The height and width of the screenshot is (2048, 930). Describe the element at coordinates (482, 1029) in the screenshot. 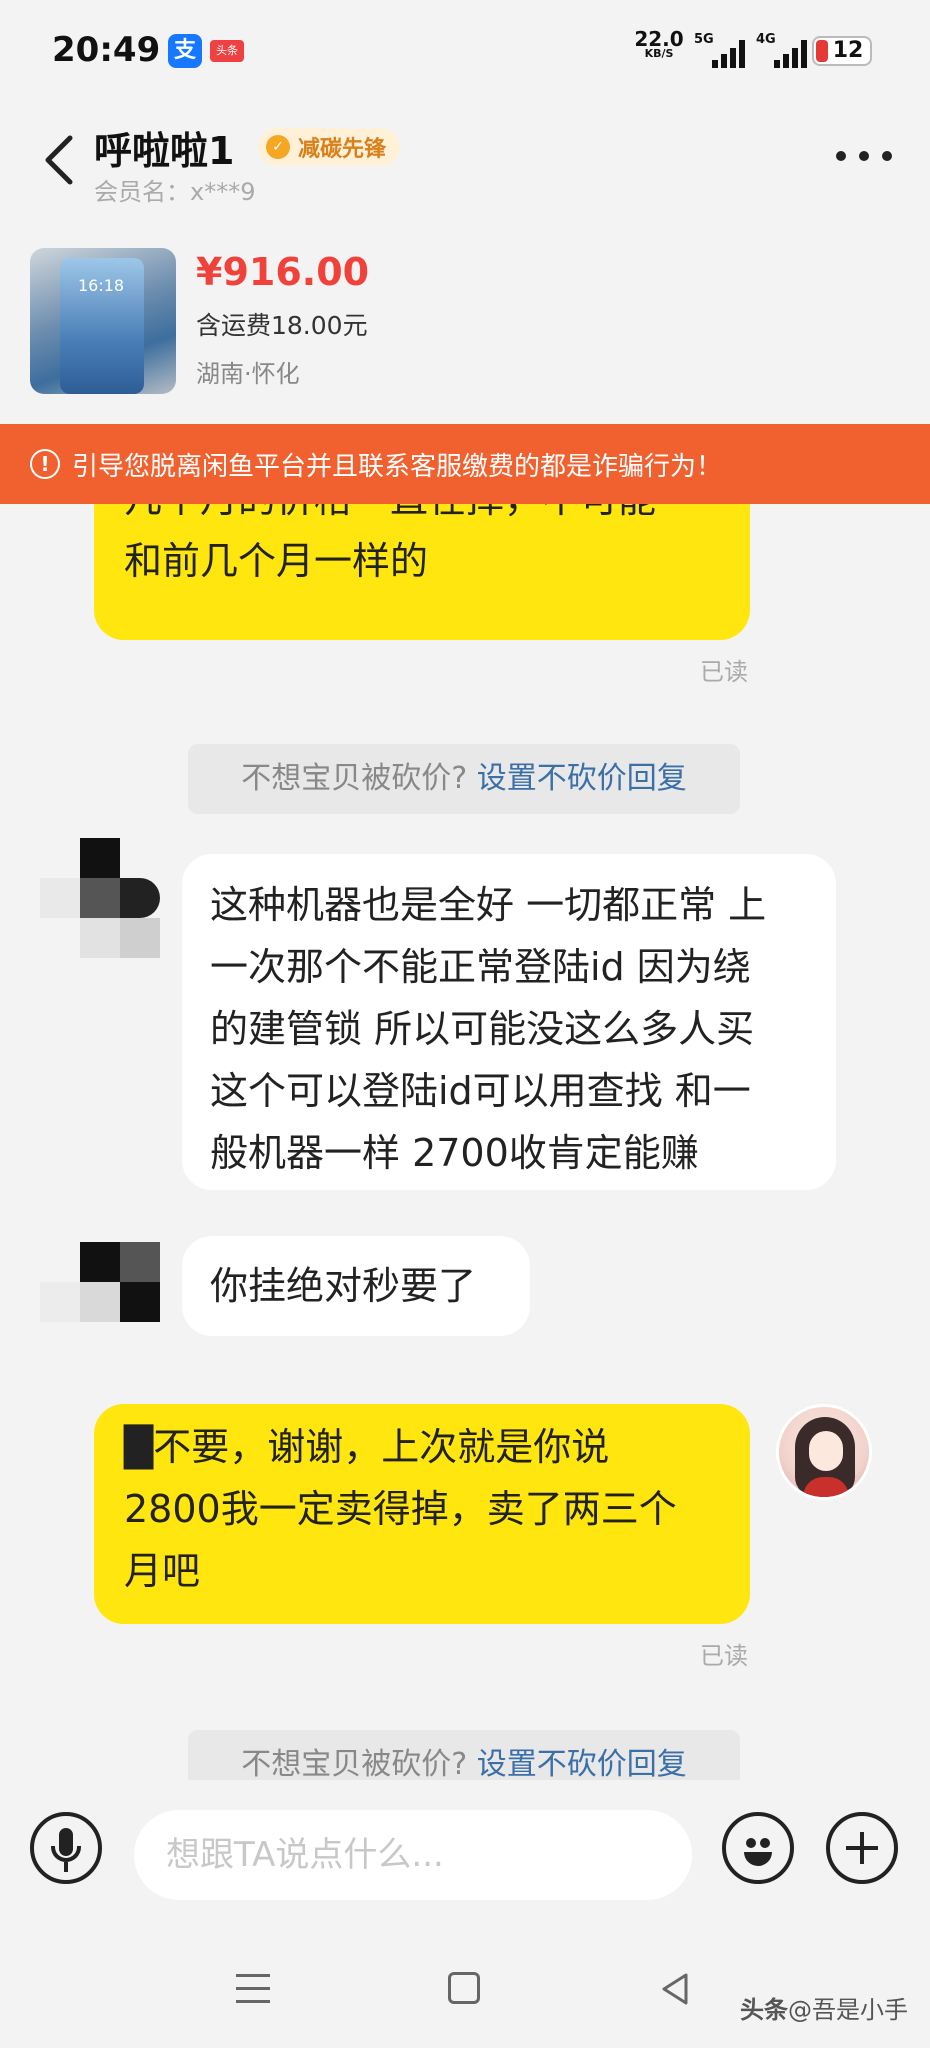

I see `message-line: 的建管锁 所以可能没这么多人买` at that location.